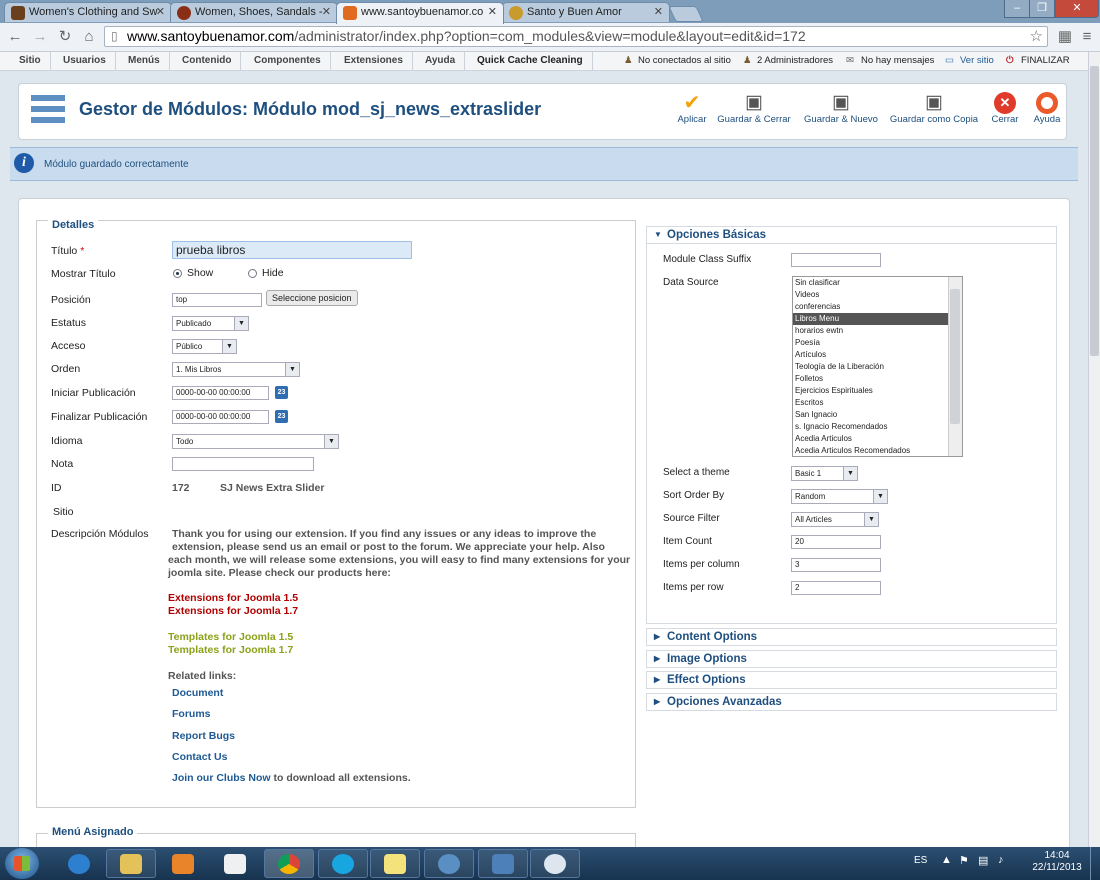 This screenshot has height=880, width=1100. I want to click on bookmark-star-icon: ☆, so click(1036, 36).